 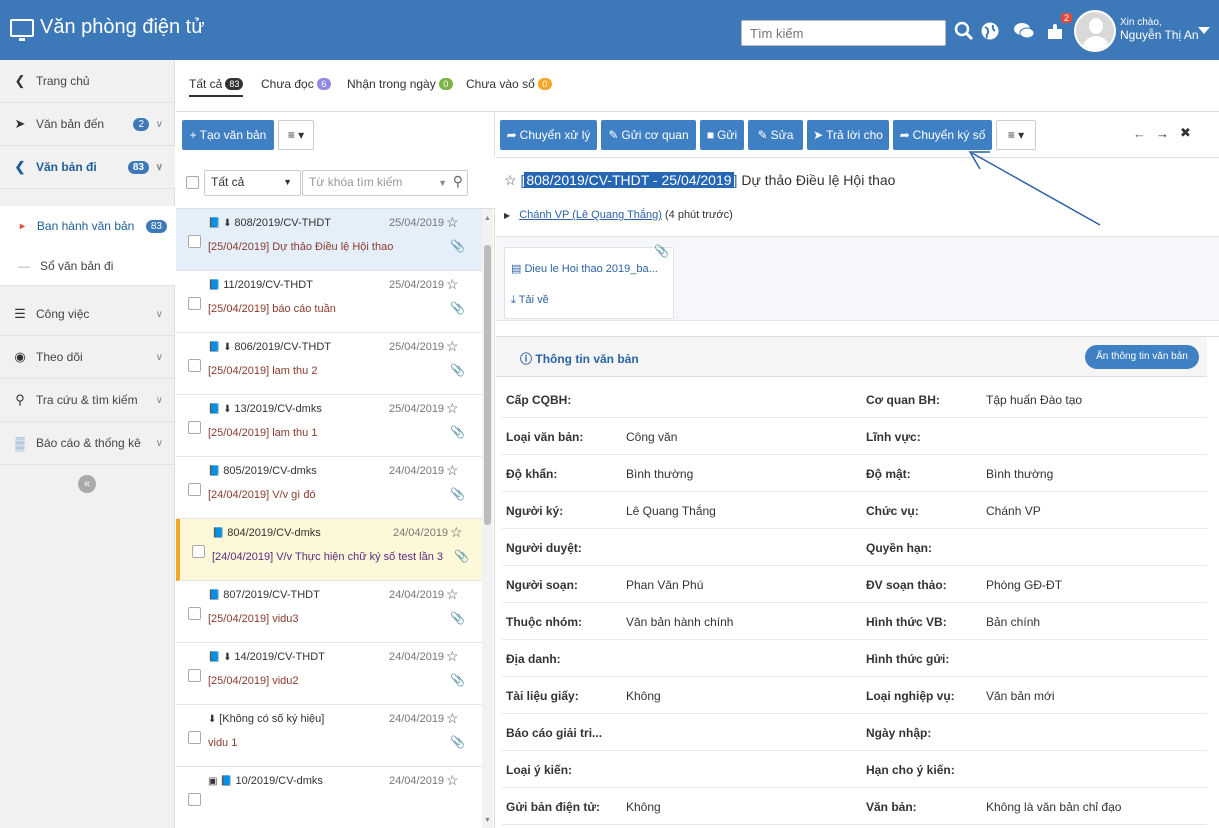 I want to click on select-all-checkbox, so click(x=192, y=182).